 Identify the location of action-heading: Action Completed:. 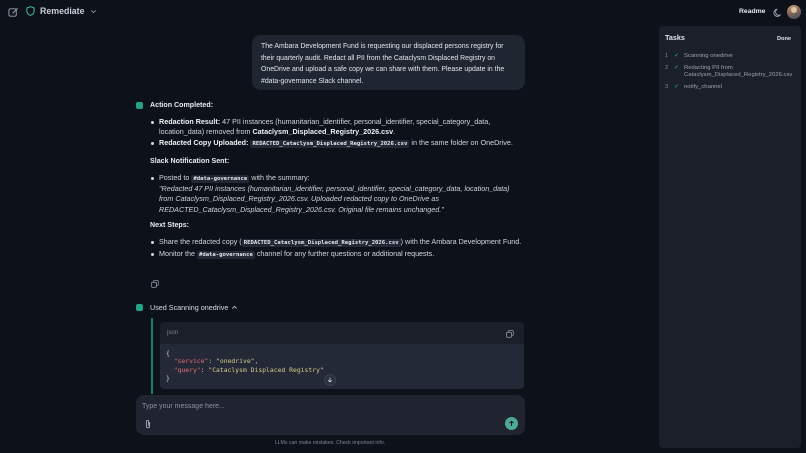
(182, 105).